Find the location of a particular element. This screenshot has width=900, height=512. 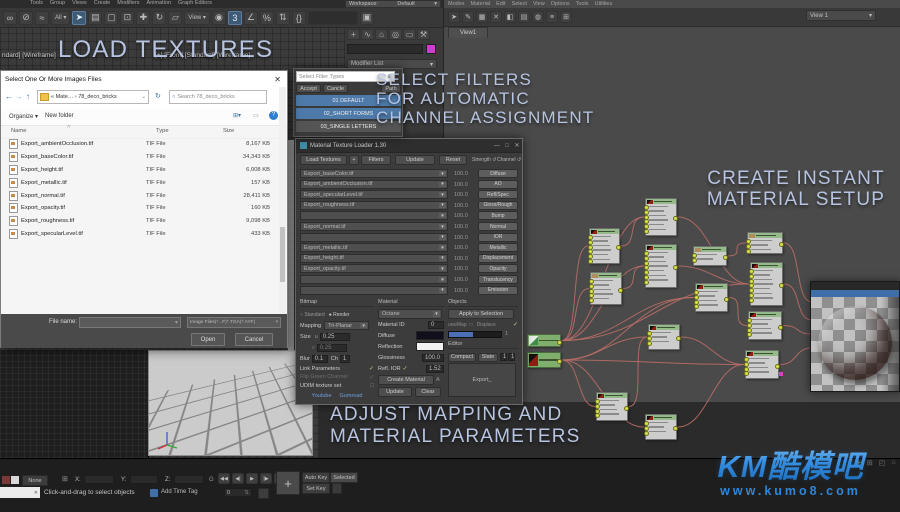

flip-green-checkbox: ✓ is located at coordinates (371, 377).